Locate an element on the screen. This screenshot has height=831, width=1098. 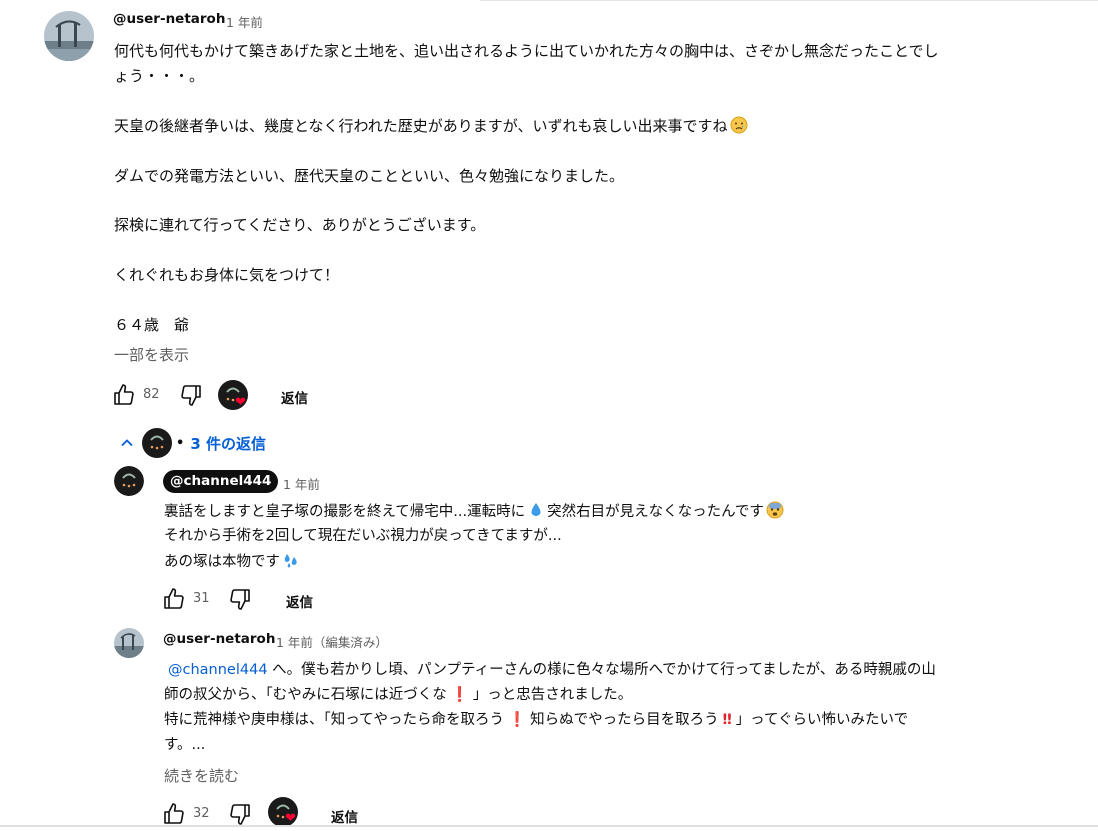
top-divider is located at coordinates (789, 0).